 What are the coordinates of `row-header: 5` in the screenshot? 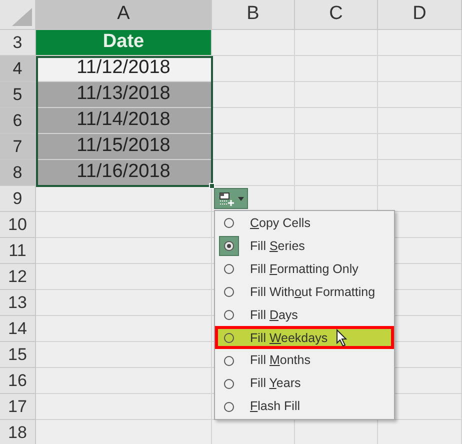 It's located at (18, 95).